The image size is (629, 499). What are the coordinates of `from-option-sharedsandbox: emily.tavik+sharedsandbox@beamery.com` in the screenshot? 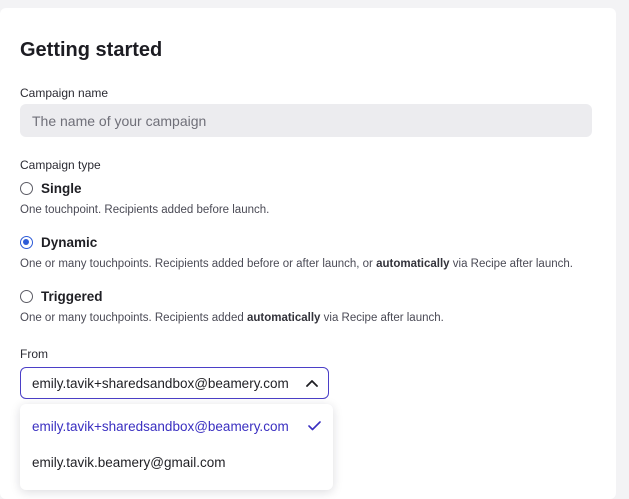 It's located at (176, 426).